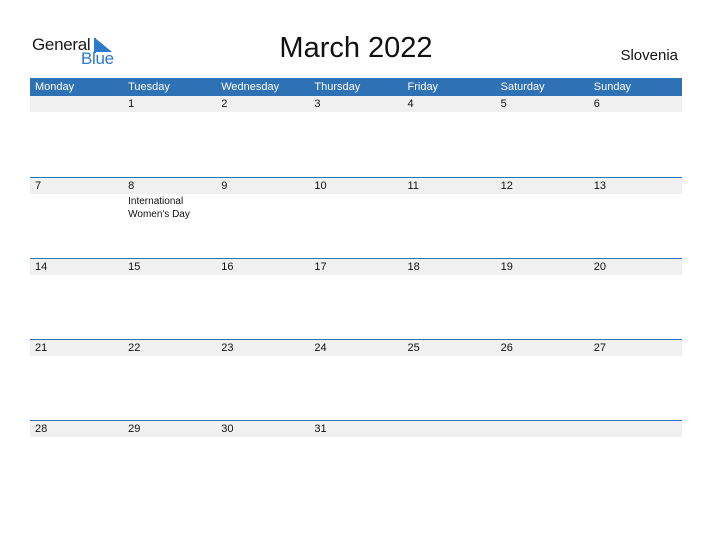  Describe the element at coordinates (599, 267) in the screenshot. I see `day-number: 20` at that location.